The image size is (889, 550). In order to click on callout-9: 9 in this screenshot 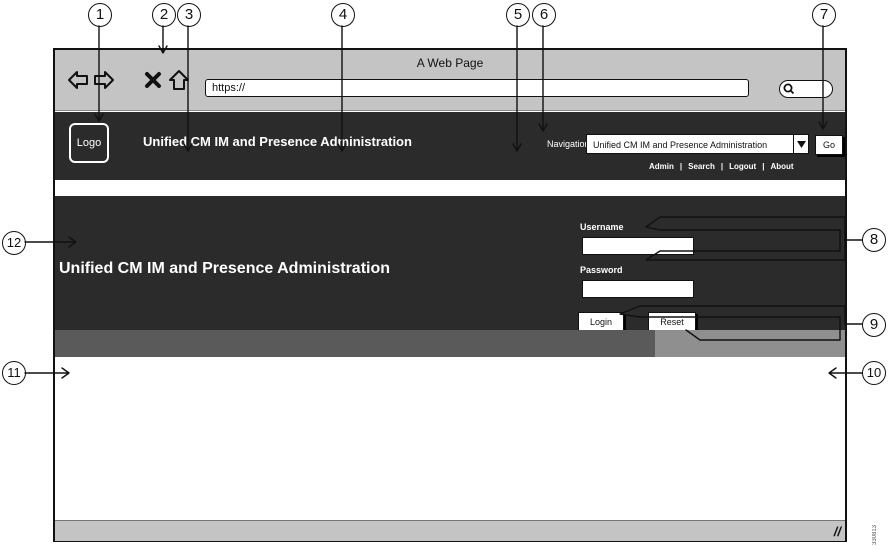, I will do `click(874, 325)`.